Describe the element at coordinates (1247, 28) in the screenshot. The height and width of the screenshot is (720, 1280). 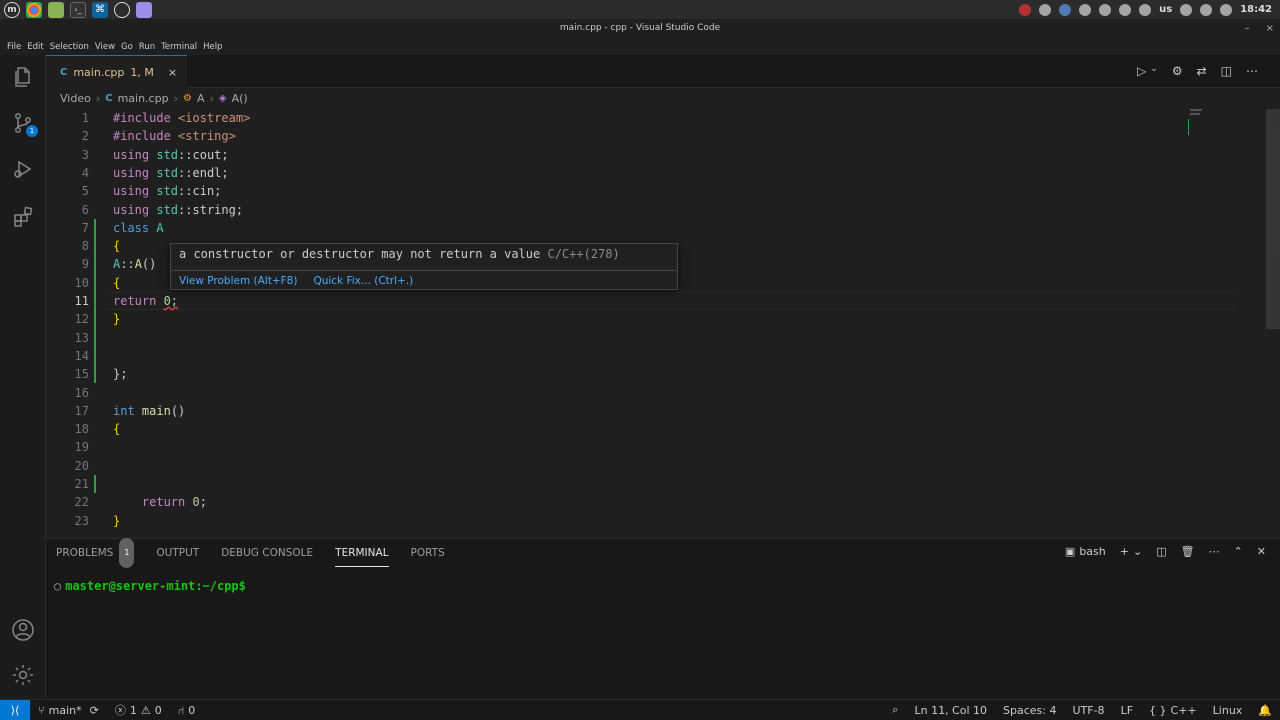
I see `minimize-button: –` at that location.